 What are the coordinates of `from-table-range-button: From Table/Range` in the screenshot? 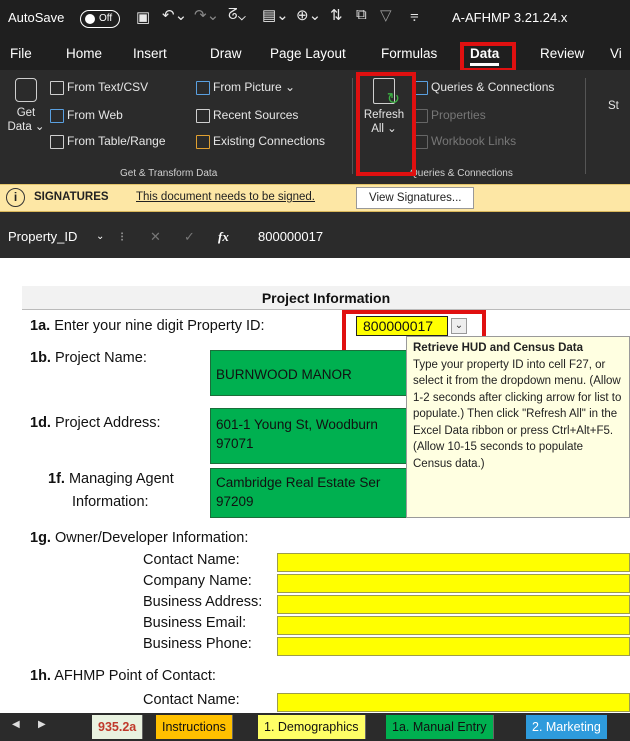 It's located at (108, 141).